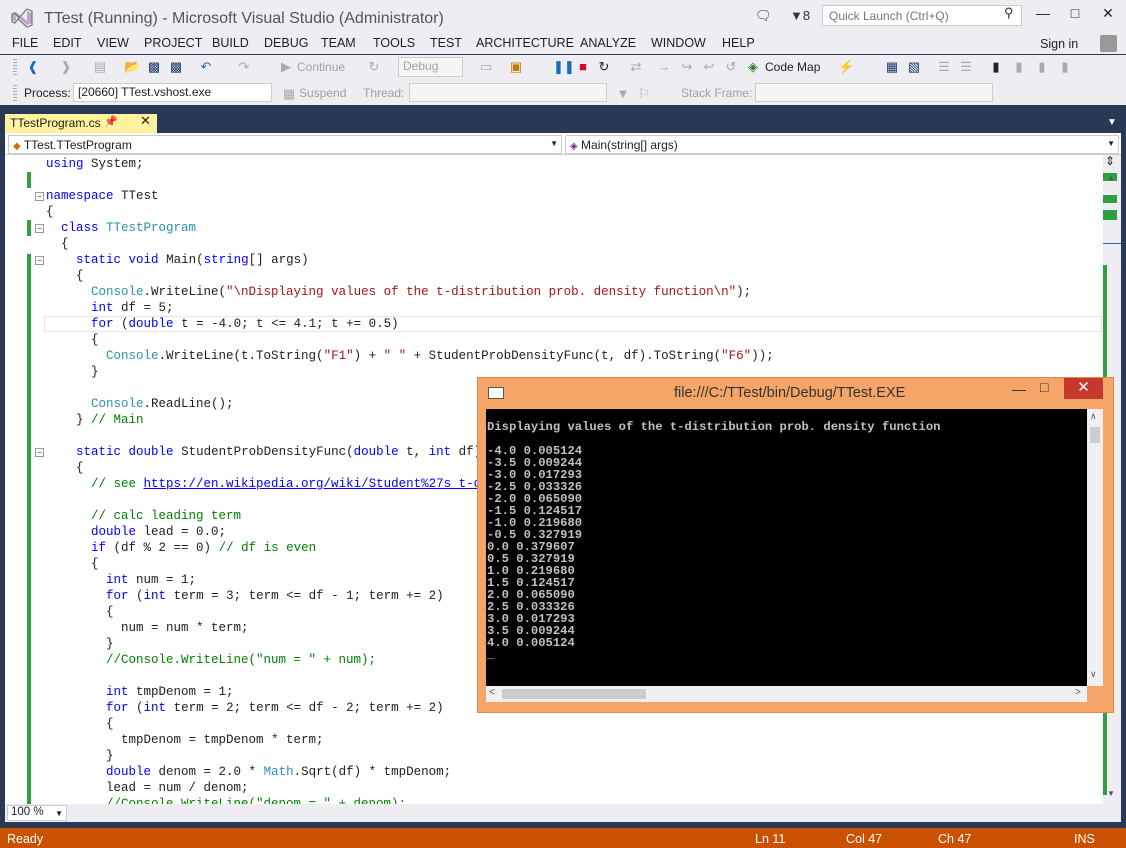 This screenshot has height=848, width=1126. What do you see at coordinates (185, 740) in the screenshot?
I see `code-line: tmpDenom = tmpDenom * term;` at bounding box center [185, 740].